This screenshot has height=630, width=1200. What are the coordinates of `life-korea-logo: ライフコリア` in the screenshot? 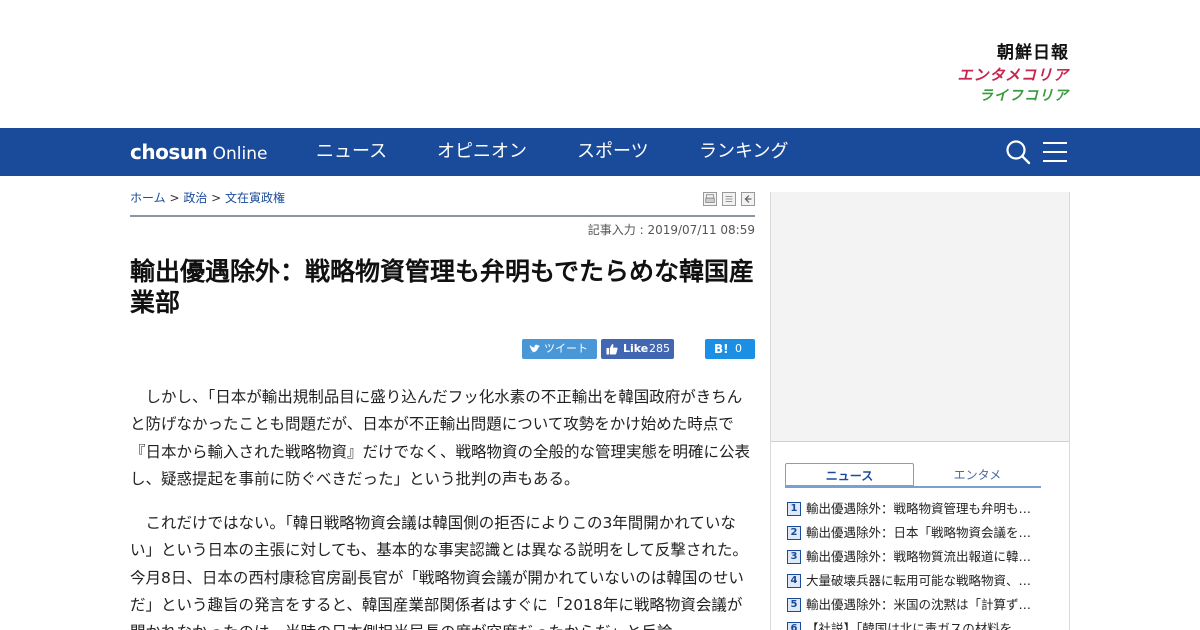 It's located at (1013, 96).